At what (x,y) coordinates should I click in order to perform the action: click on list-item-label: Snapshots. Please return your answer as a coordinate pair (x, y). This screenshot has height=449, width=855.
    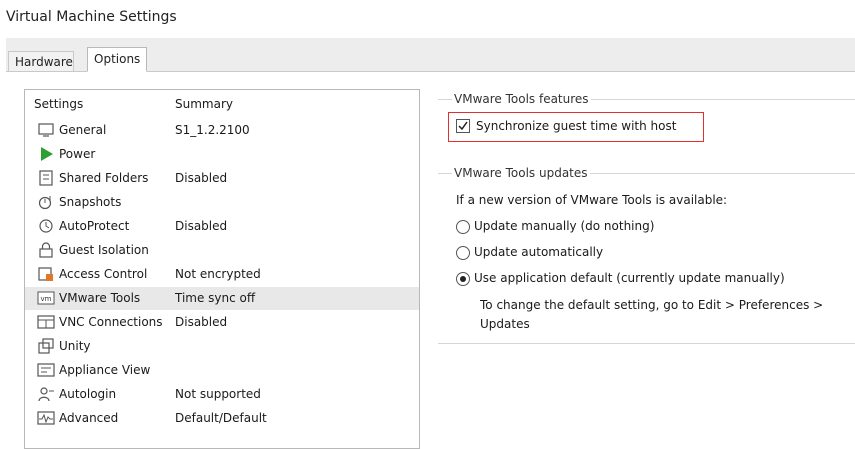
    Looking at the image, I should click on (90, 202).